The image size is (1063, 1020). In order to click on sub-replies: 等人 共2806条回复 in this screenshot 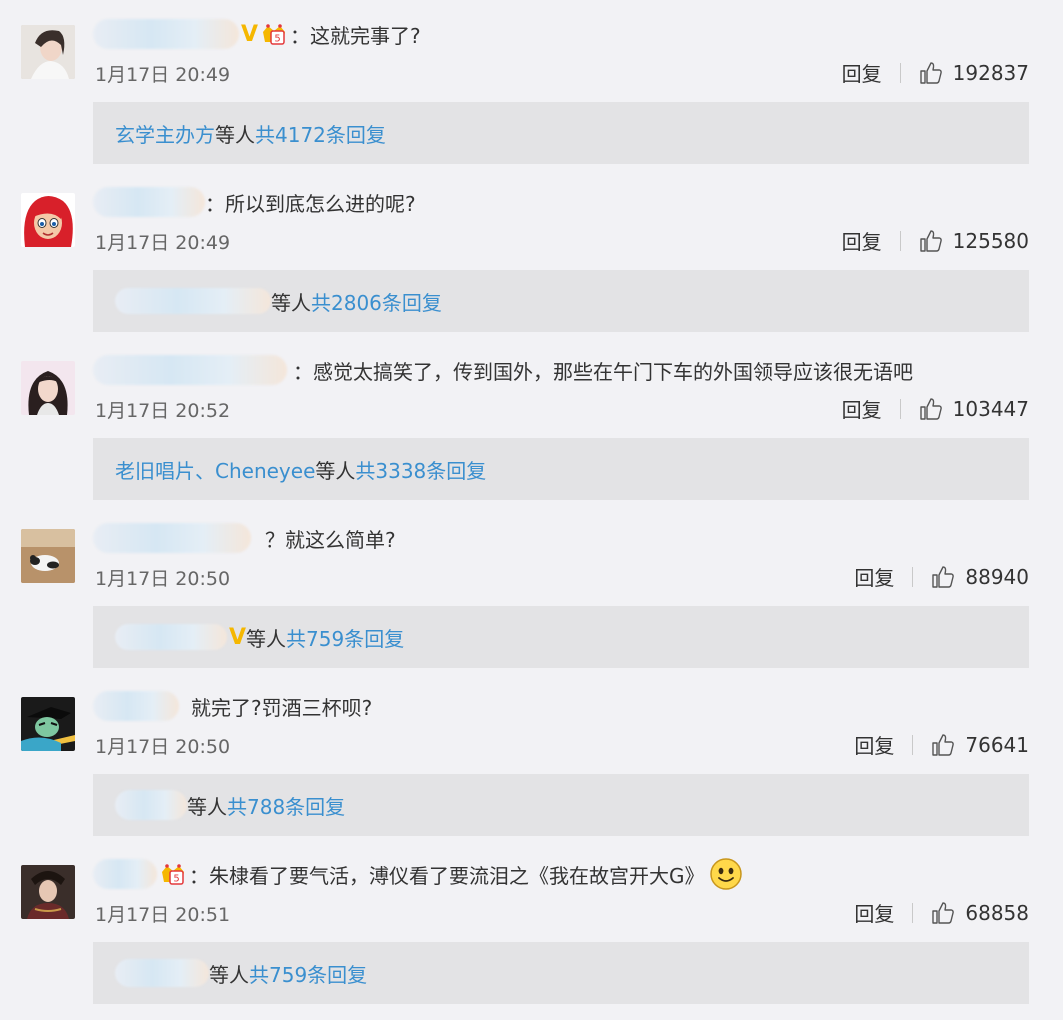, I will do `click(561, 301)`.